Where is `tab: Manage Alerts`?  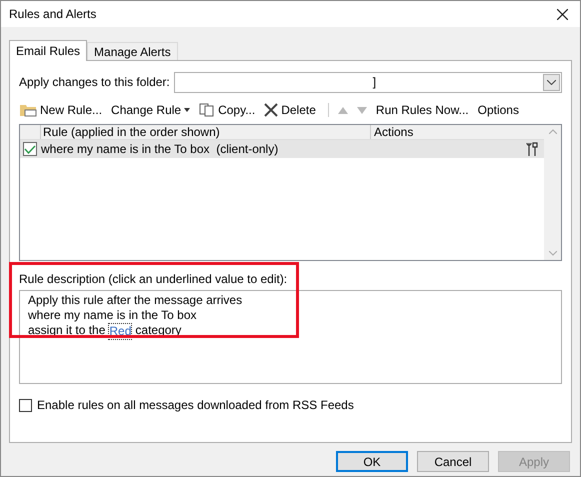
tab: Manage Alerts is located at coordinates (132, 51).